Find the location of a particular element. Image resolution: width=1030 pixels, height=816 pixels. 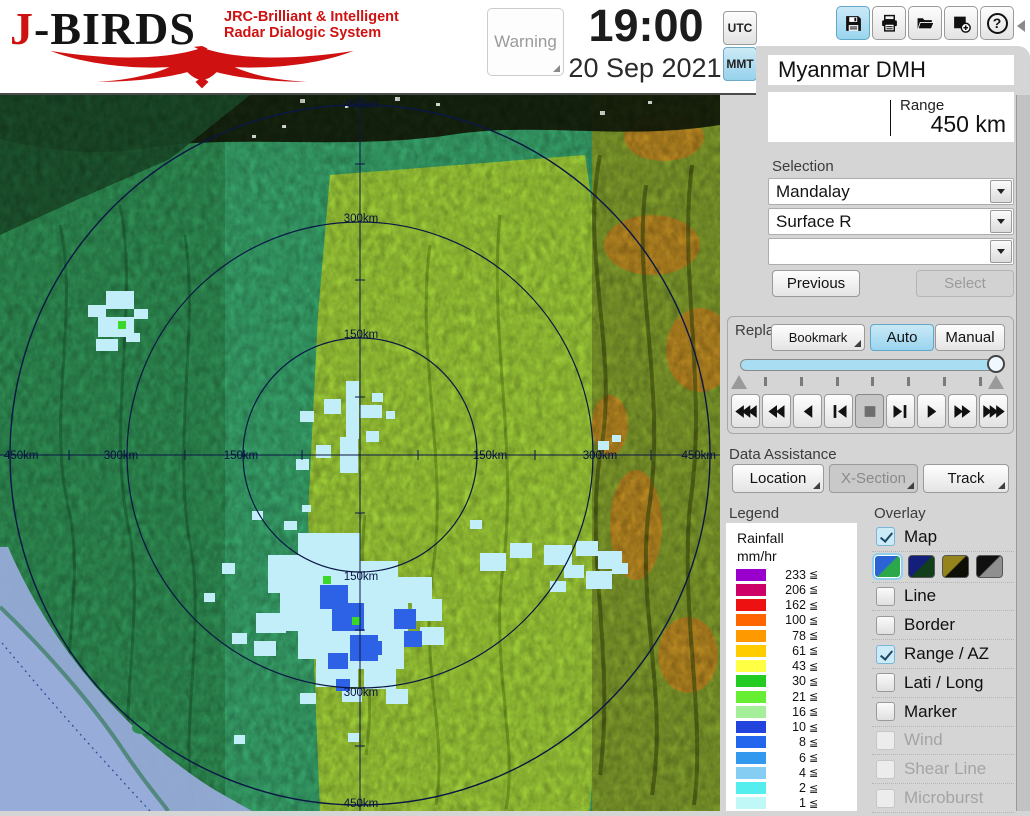

slider-tick is located at coordinates (945, 381).